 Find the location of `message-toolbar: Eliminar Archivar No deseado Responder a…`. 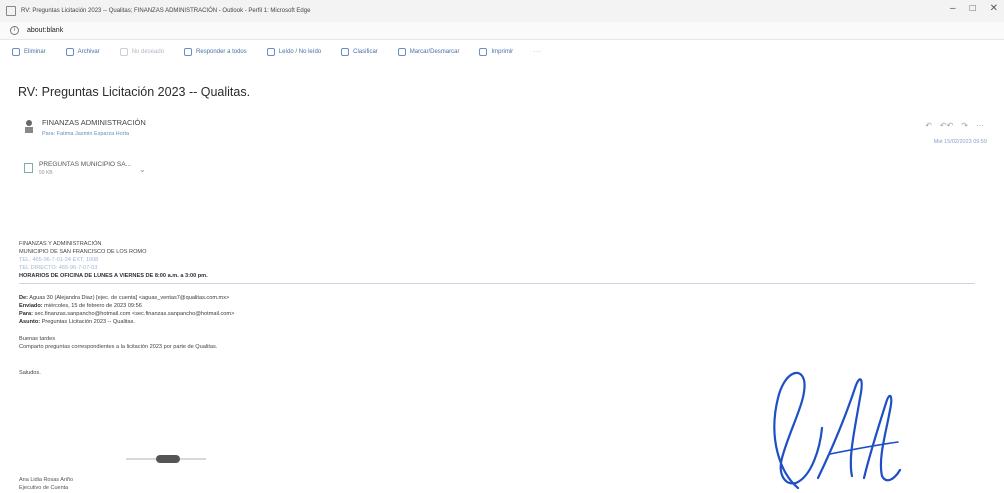

message-toolbar: Eliminar Archivar No deseado Responder a… is located at coordinates (502, 52).